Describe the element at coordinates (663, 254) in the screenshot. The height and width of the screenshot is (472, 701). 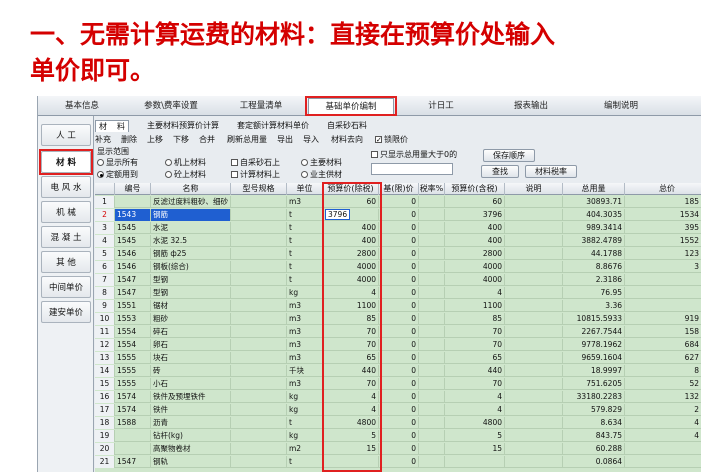
I see `cell-total: 123` at that location.